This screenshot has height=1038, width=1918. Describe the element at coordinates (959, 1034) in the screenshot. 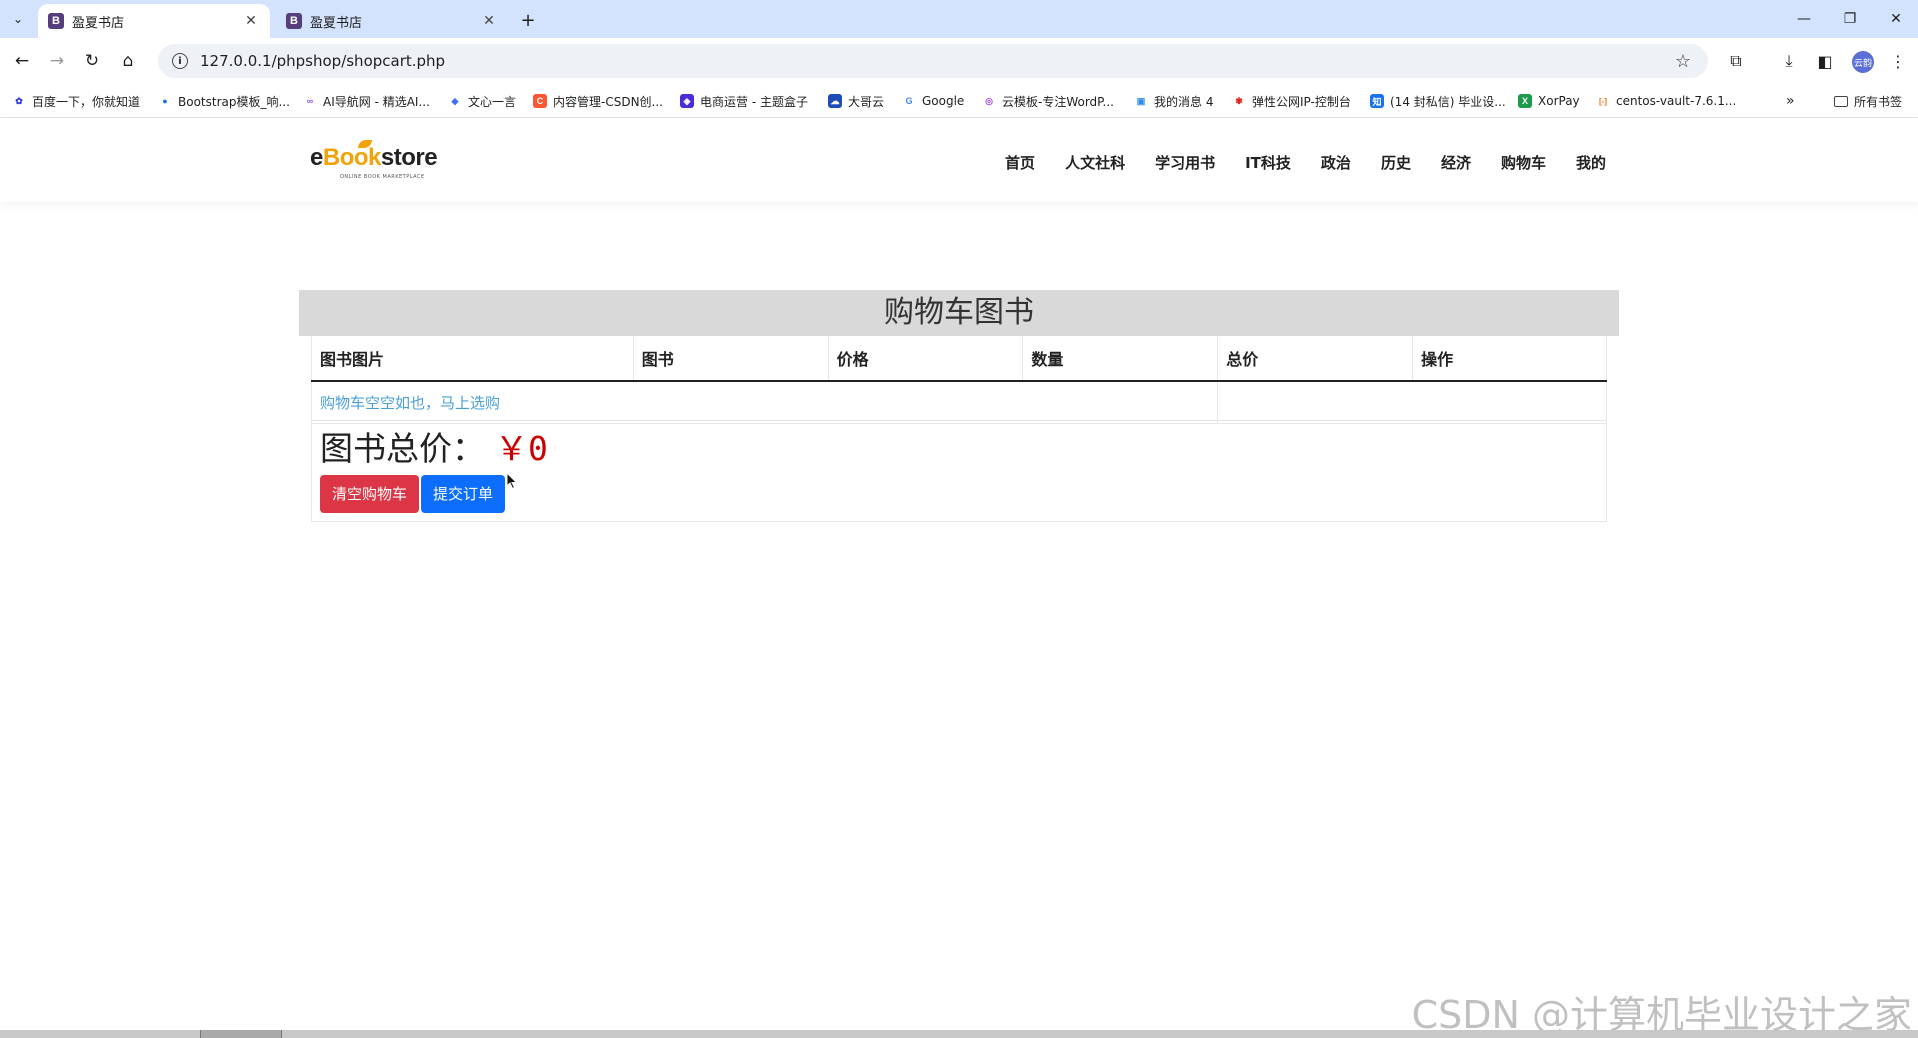

I see `taskbar-strip` at that location.